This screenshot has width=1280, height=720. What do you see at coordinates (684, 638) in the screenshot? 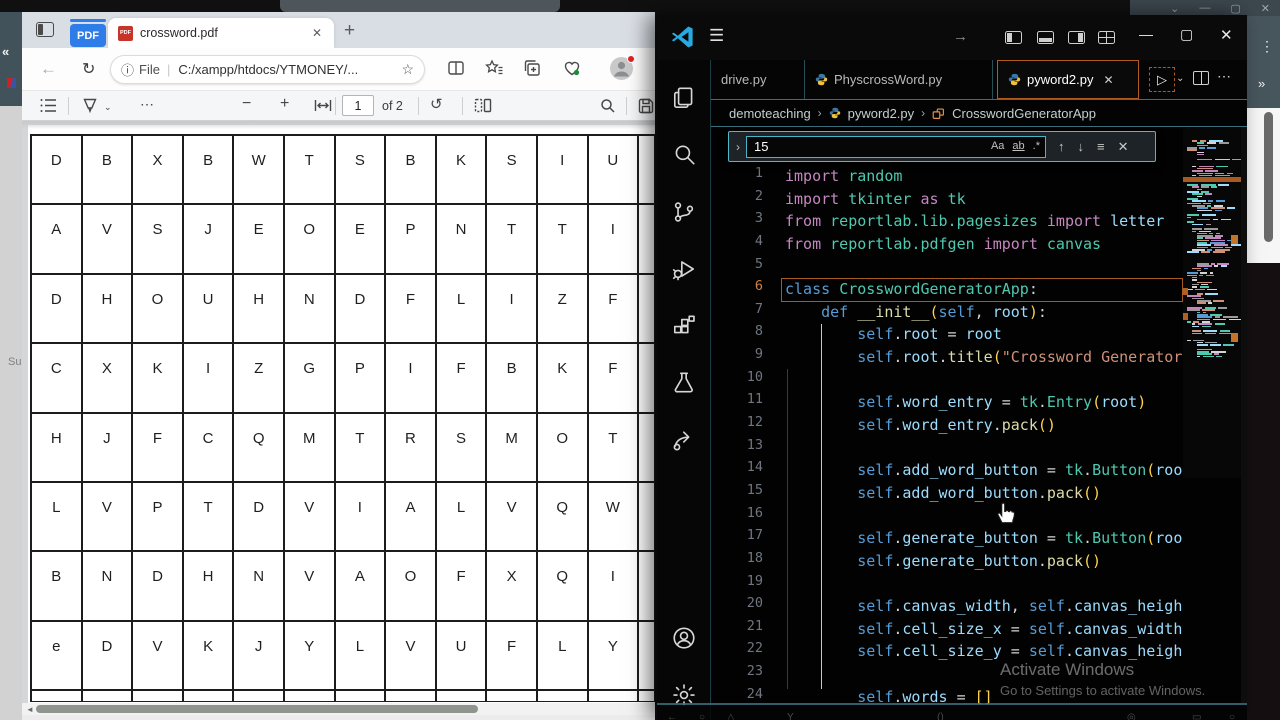
I see `accounts-icon` at bounding box center [684, 638].